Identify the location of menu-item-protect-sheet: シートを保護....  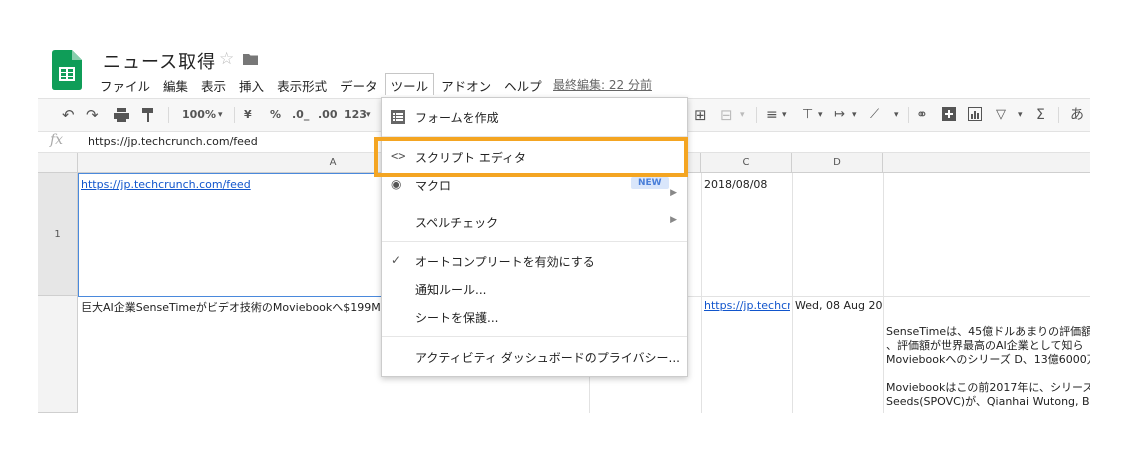
(534, 317).